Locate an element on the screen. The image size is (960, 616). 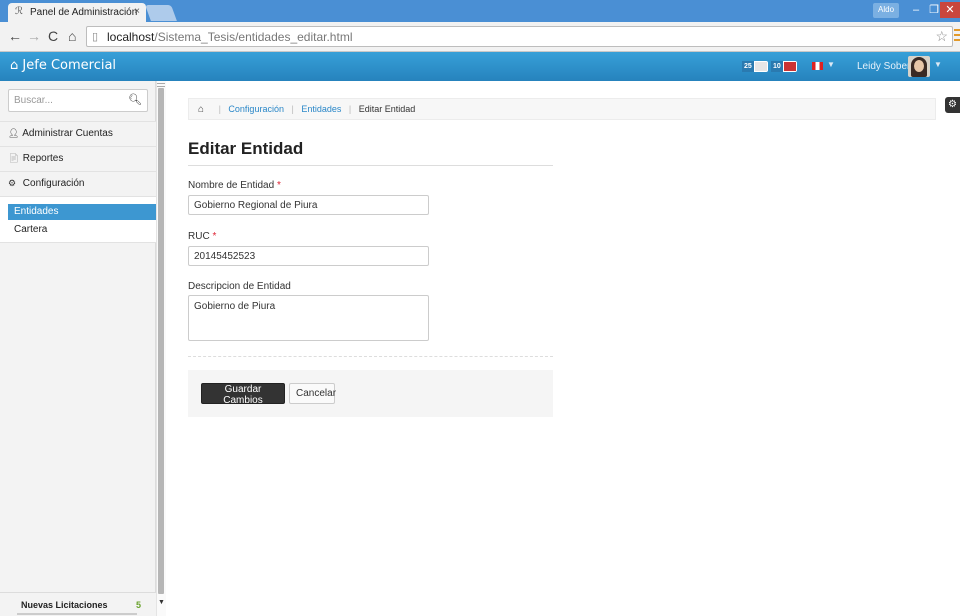
sidebar-search: 🔍︎ is located at coordinates (78, 100).